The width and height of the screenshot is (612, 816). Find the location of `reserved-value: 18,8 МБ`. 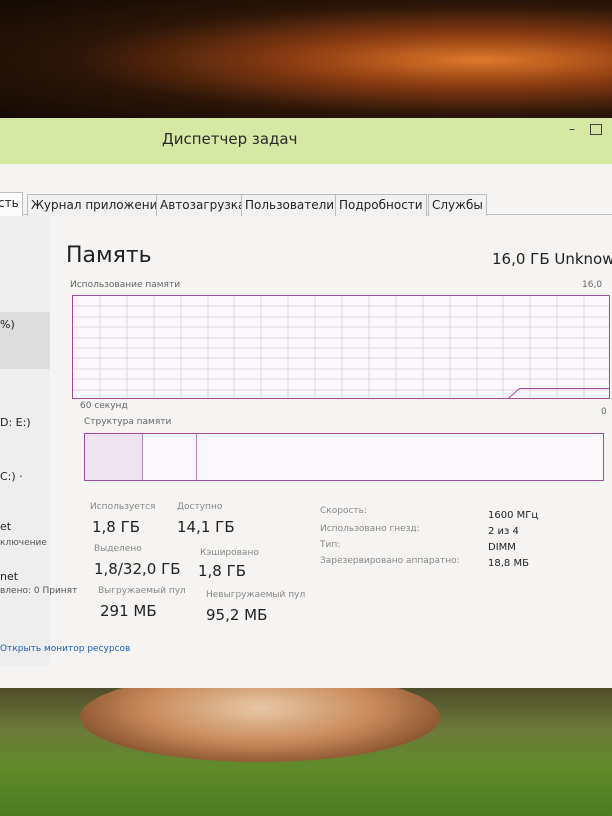

reserved-value: 18,8 МБ is located at coordinates (508, 563).